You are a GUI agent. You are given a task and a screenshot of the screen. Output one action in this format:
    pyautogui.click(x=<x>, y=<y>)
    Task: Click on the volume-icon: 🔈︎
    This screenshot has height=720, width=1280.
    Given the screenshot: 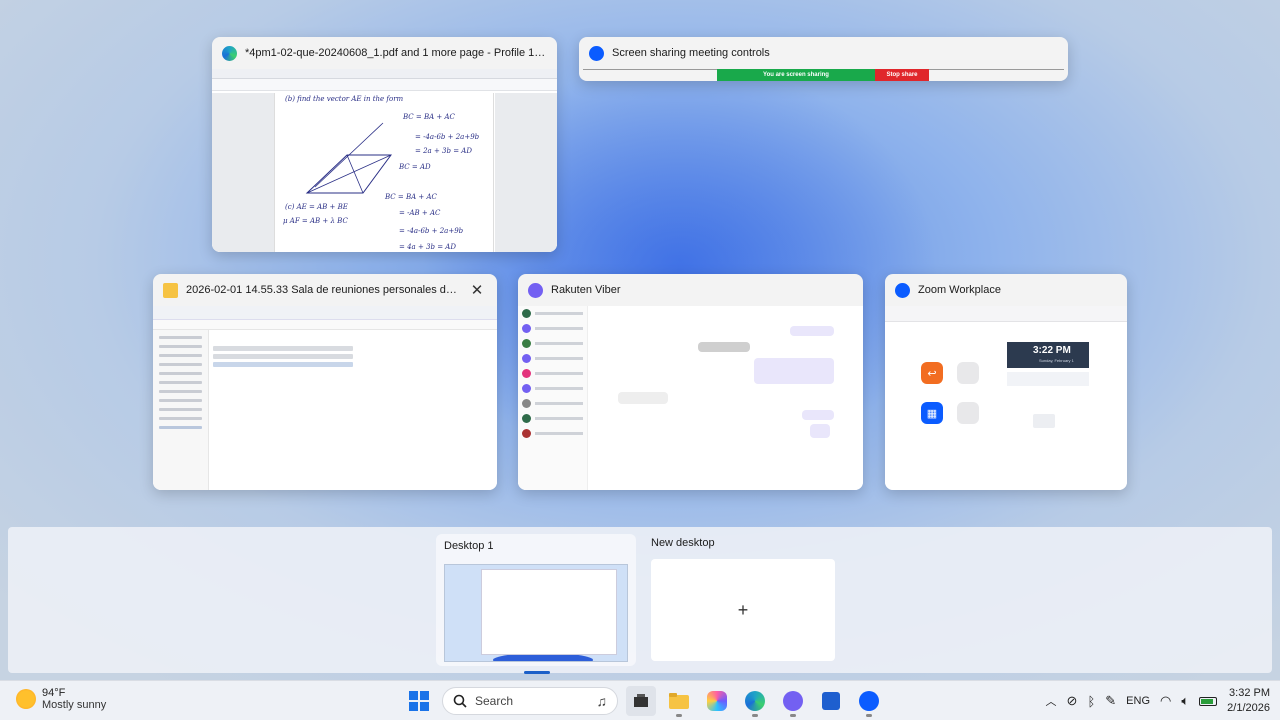 What is the action you would take?
    pyautogui.click(x=1185, y=701)
    